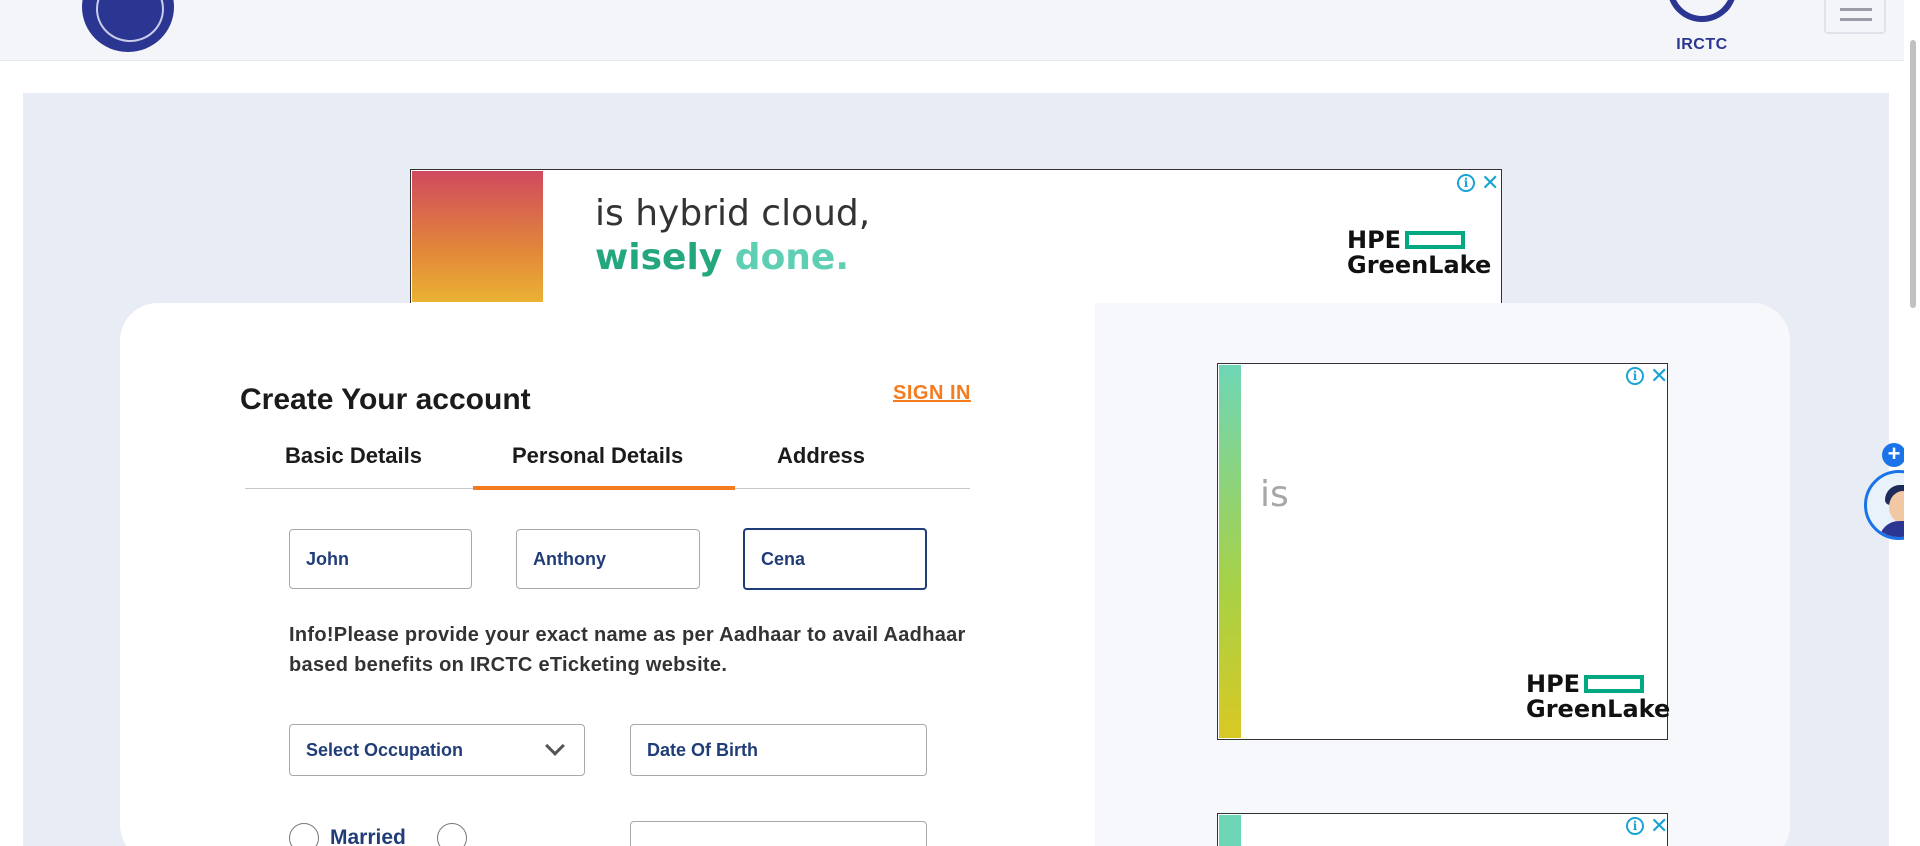  Describe the element at coordinates (722, 257) in the screenshot. I see `ad-line-2: wisely done.` at that location.